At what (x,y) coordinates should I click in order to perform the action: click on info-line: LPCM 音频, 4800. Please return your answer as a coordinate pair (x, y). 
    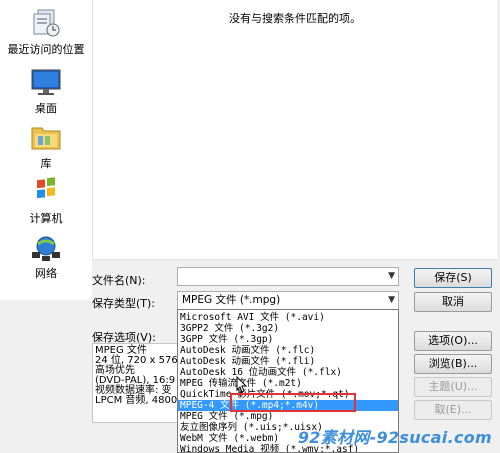
    Looking at the image, I should click on (136, 400).